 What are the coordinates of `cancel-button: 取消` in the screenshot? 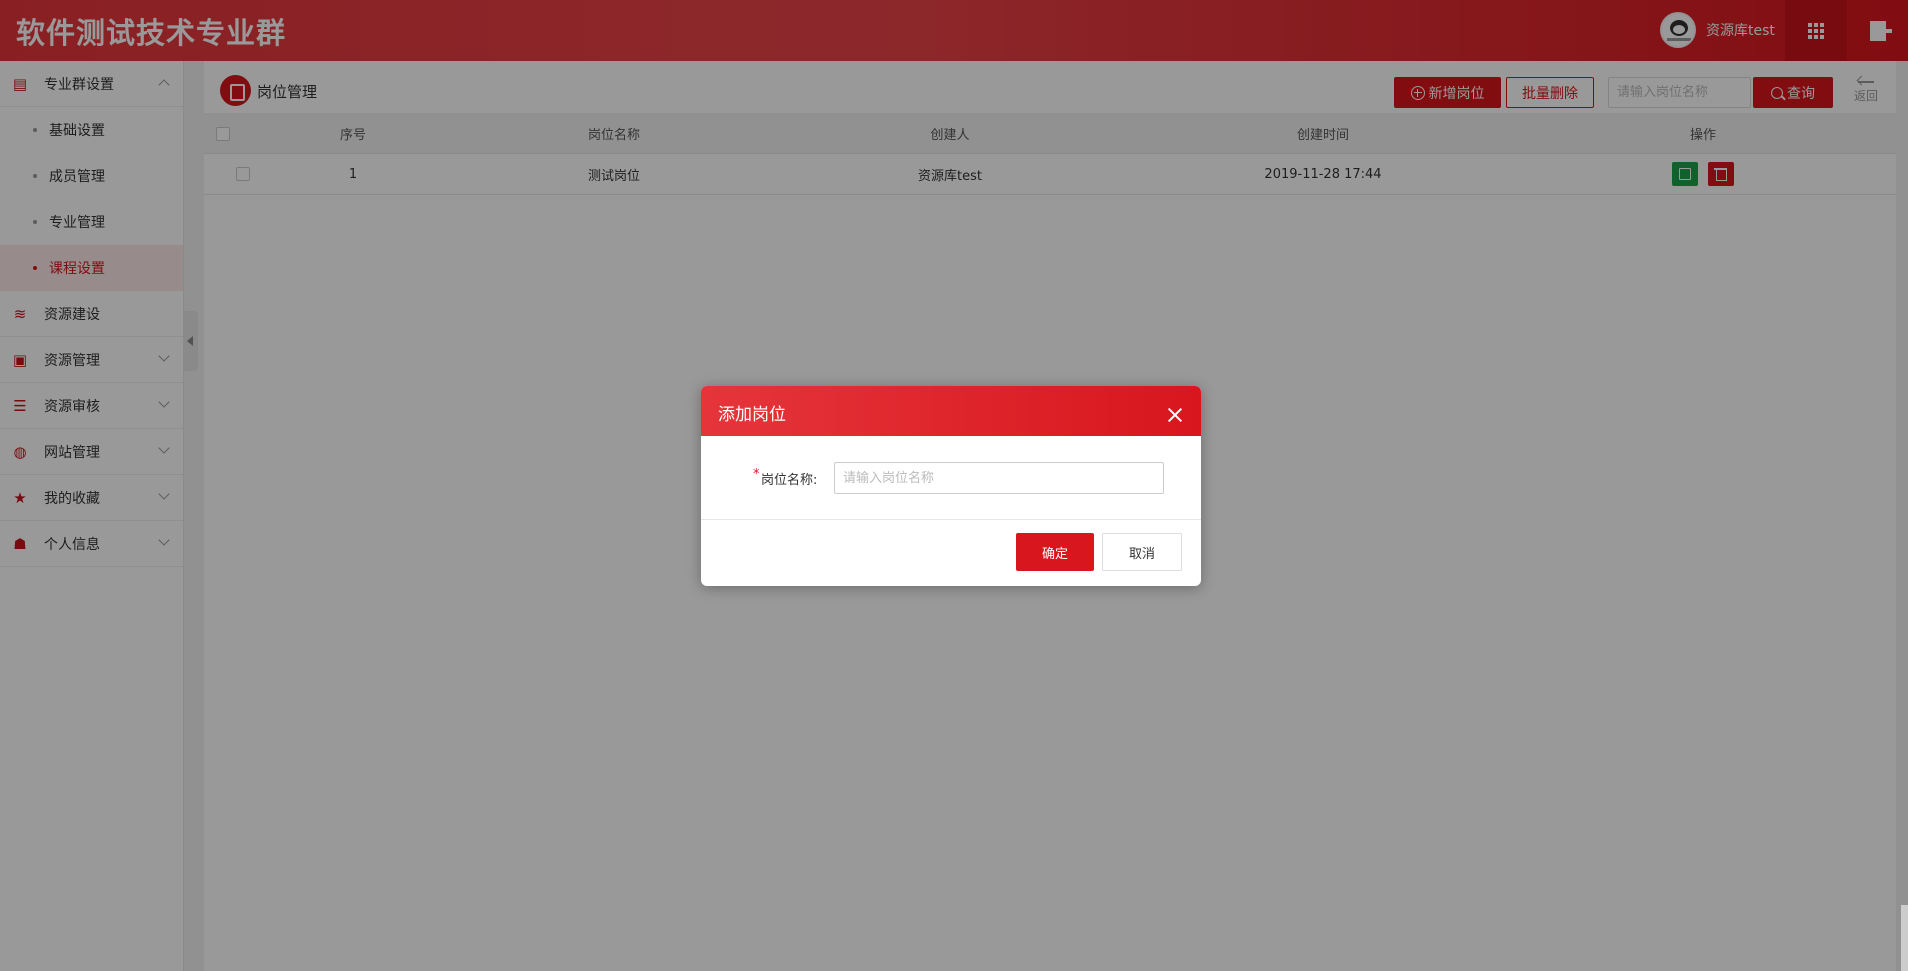 It's located at (1142, 552).